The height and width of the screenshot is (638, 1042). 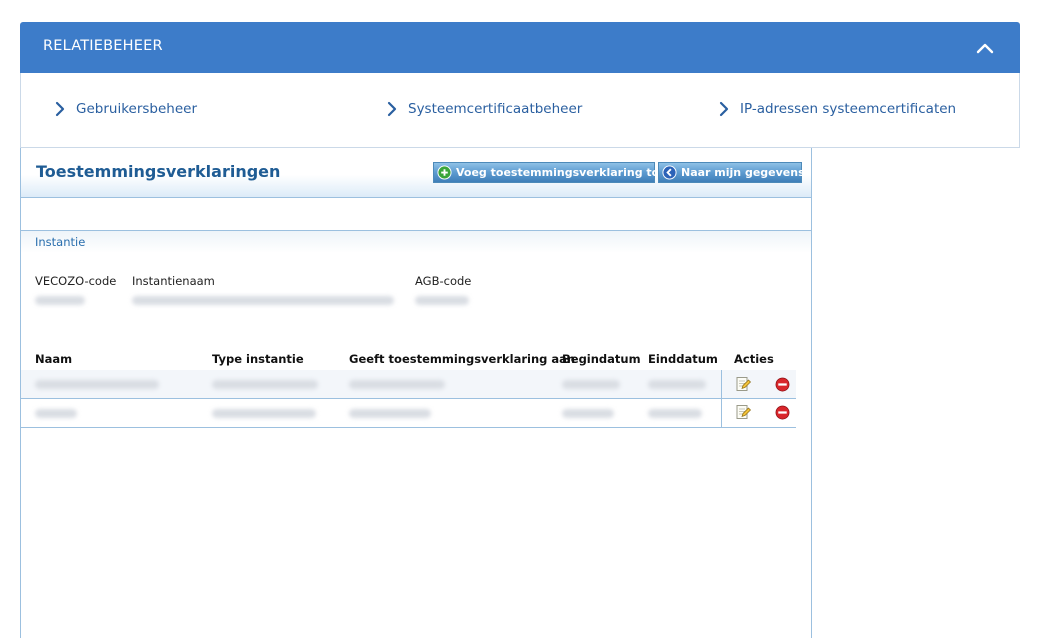 What do you see at coordinates (416, 214) in the screenshot?
I see `spacer-row` at bounding box center [416, 214].